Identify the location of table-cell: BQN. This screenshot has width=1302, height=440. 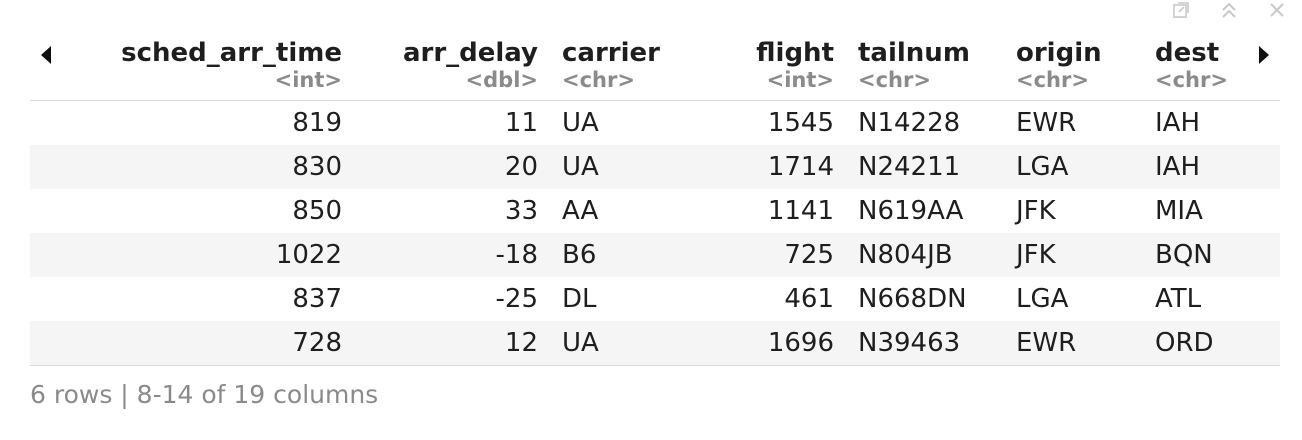
(1209, 255).